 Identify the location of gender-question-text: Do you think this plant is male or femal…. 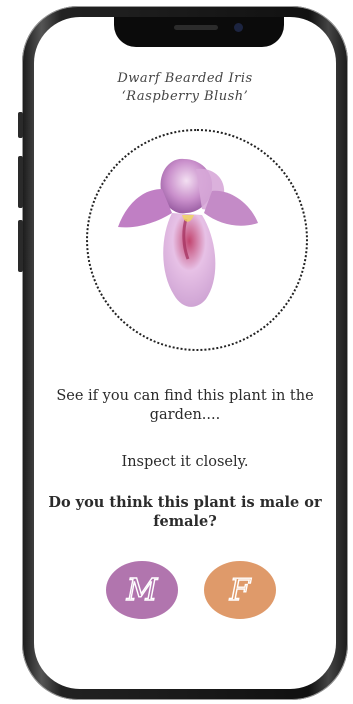
(185, 512).